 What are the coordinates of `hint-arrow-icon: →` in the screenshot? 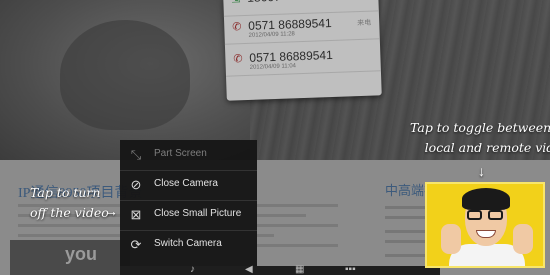 It's located at (111, 211).